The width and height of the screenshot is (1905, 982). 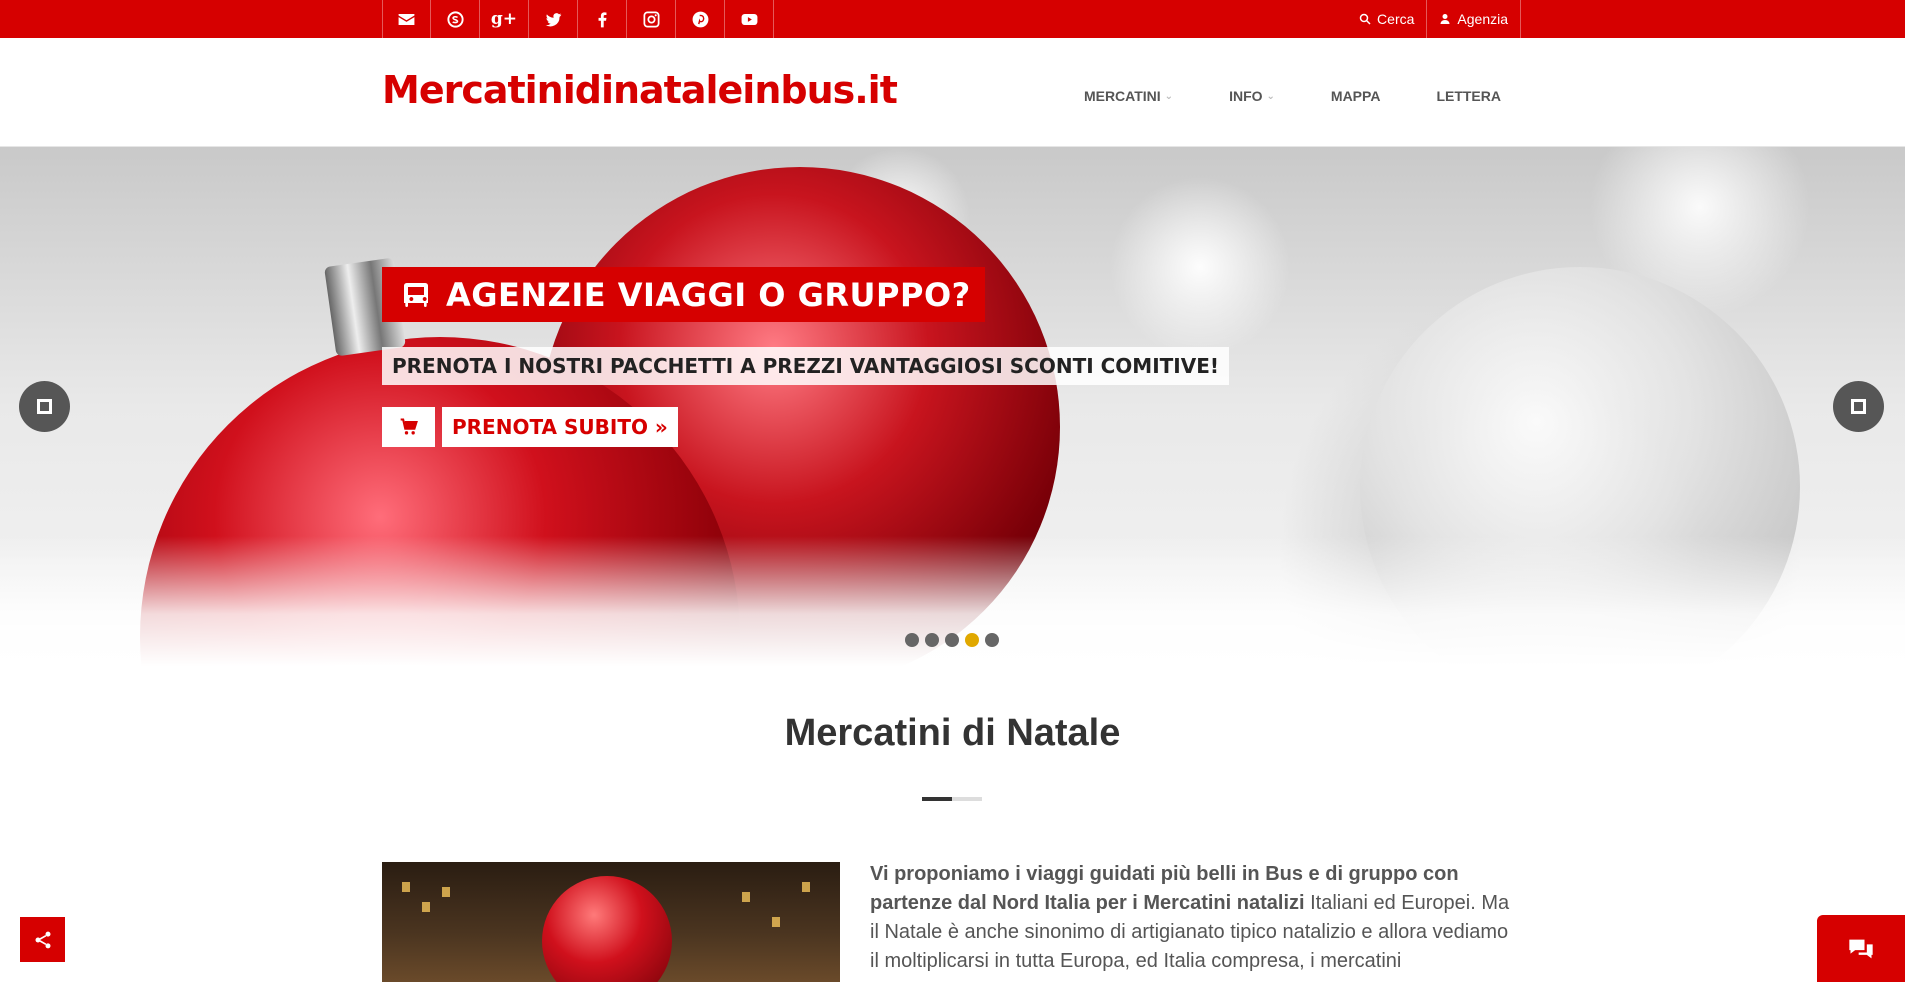 I want to click on email-icon, so click(x=406, y=19).